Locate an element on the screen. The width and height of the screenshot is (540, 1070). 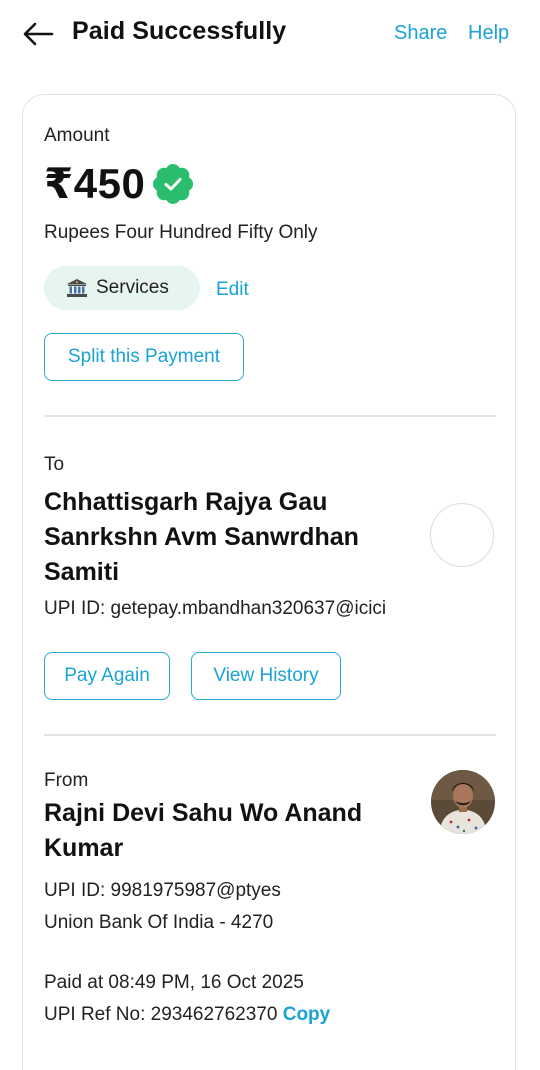
payer-upi-id: UPI ID: 9981975987@ptyes is located at coordinates (162, 890).